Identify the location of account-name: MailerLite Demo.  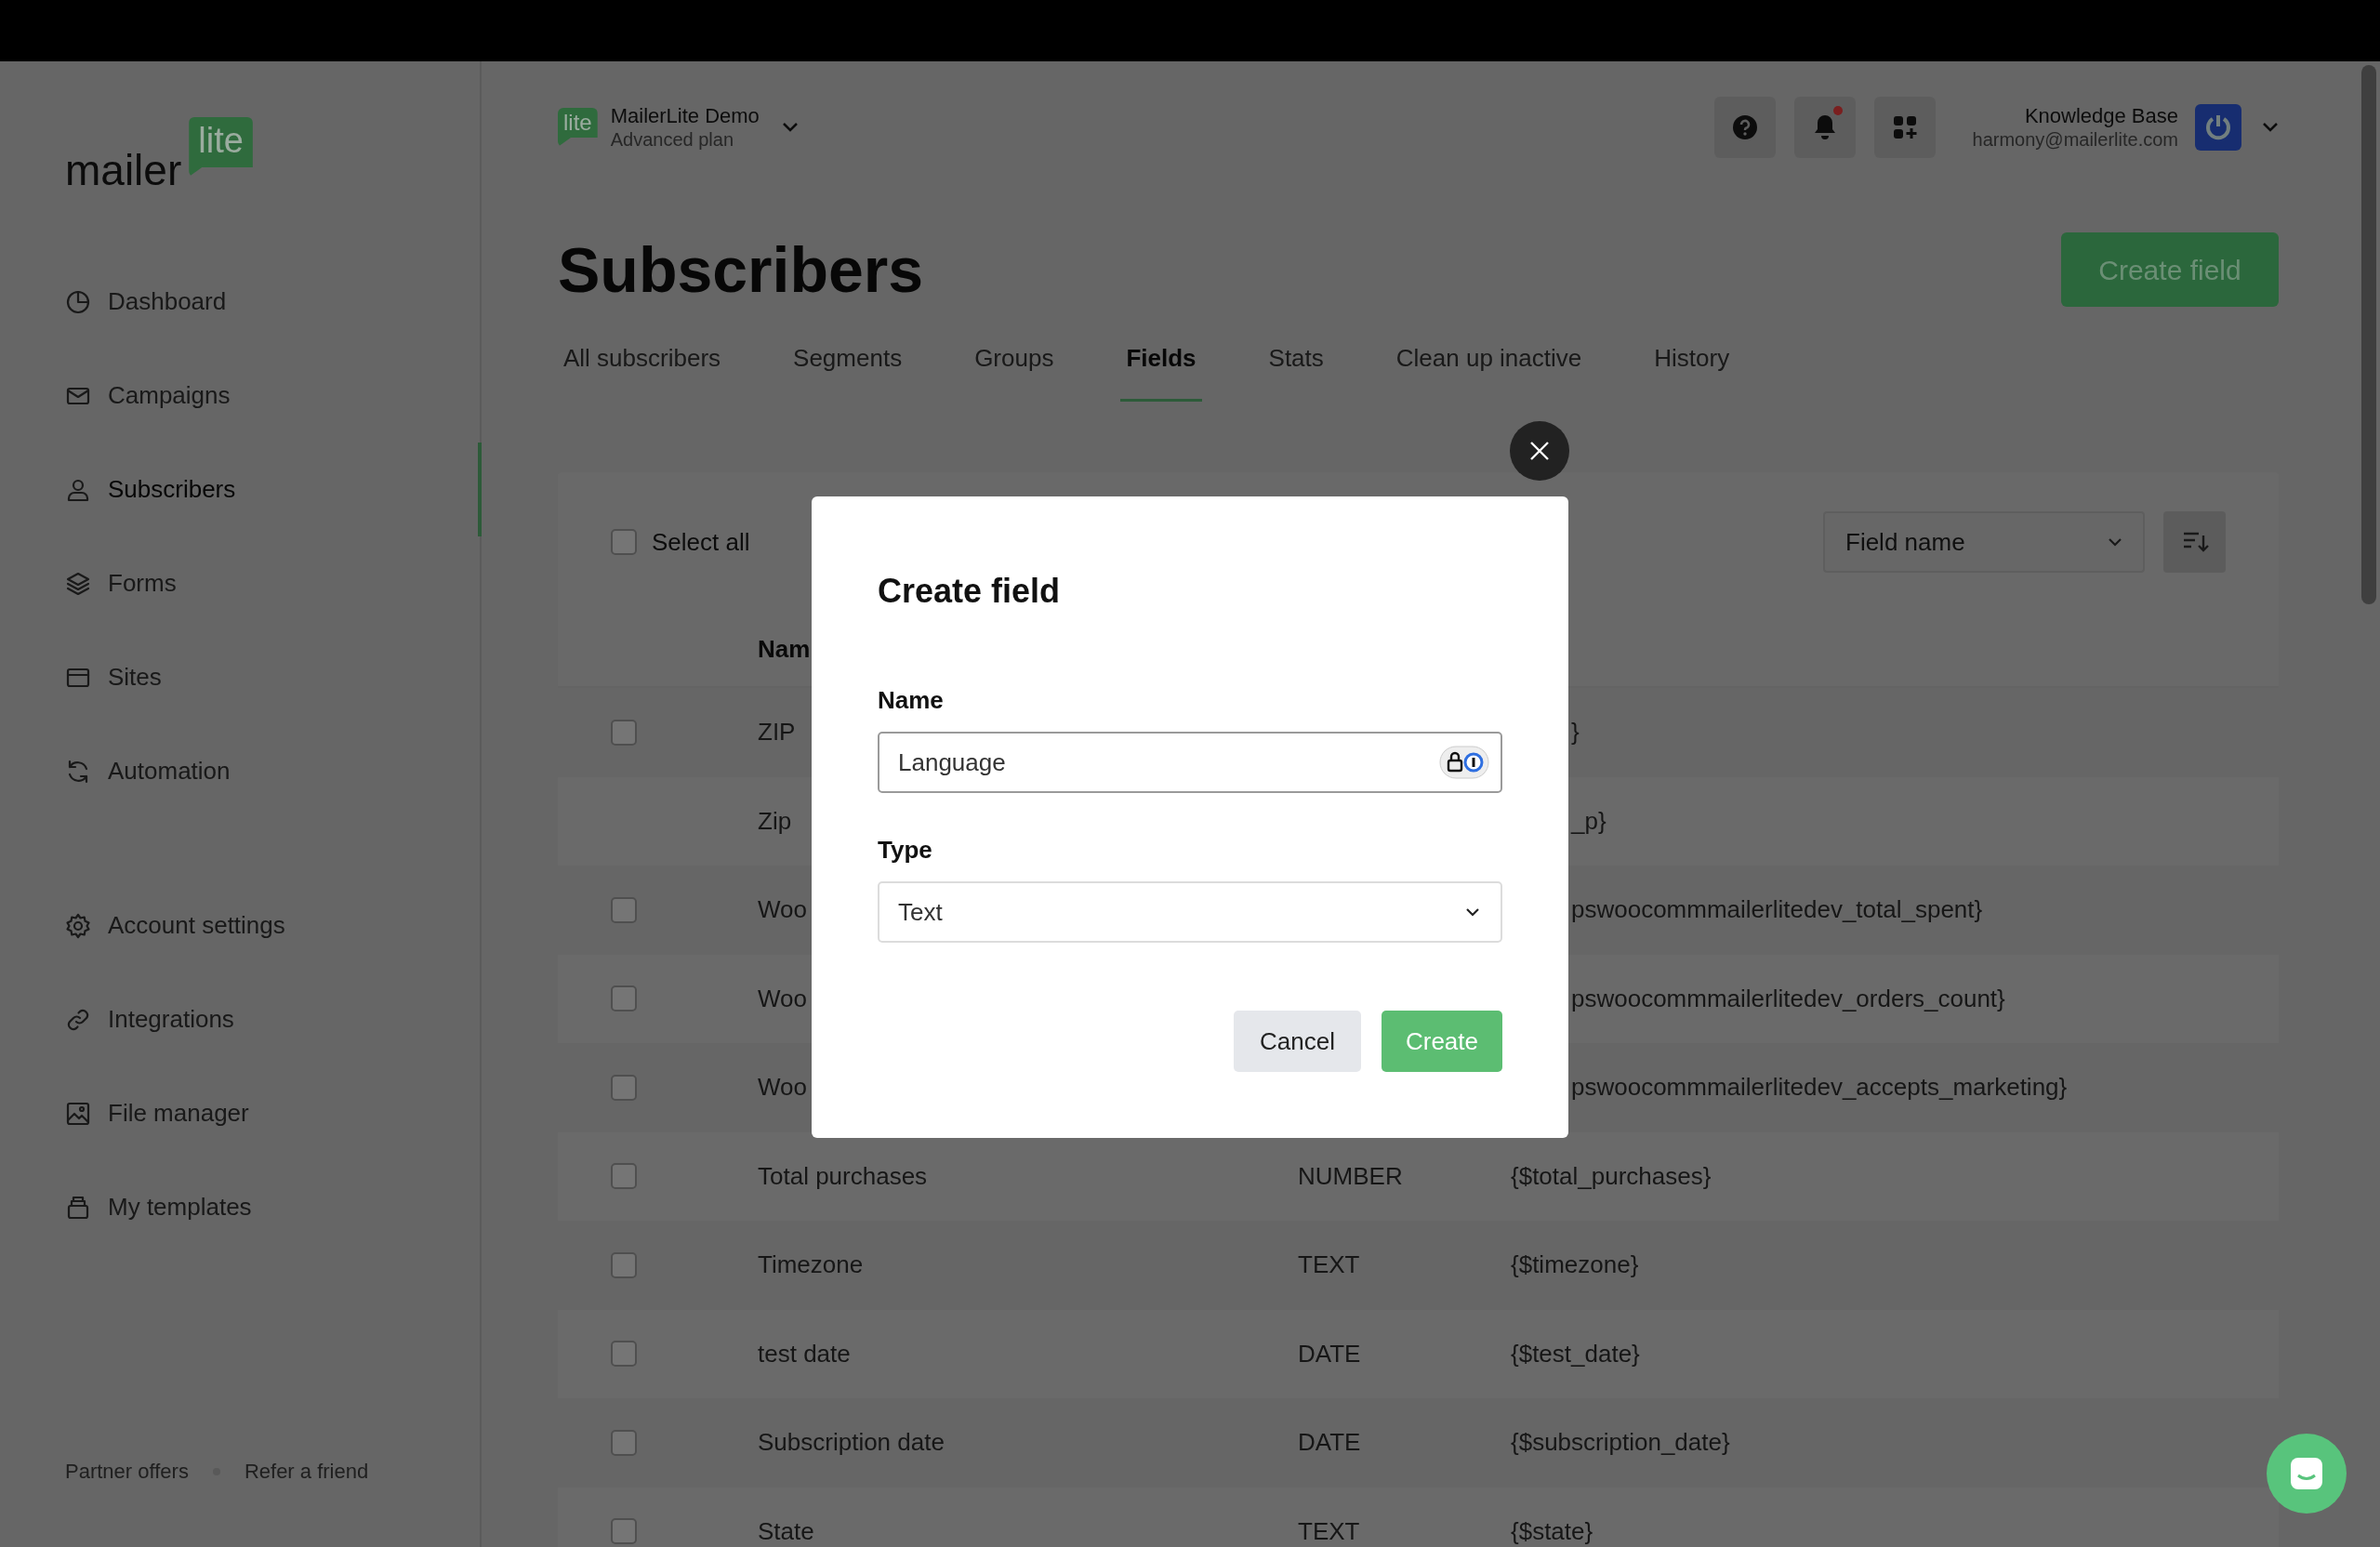
(685, 115).